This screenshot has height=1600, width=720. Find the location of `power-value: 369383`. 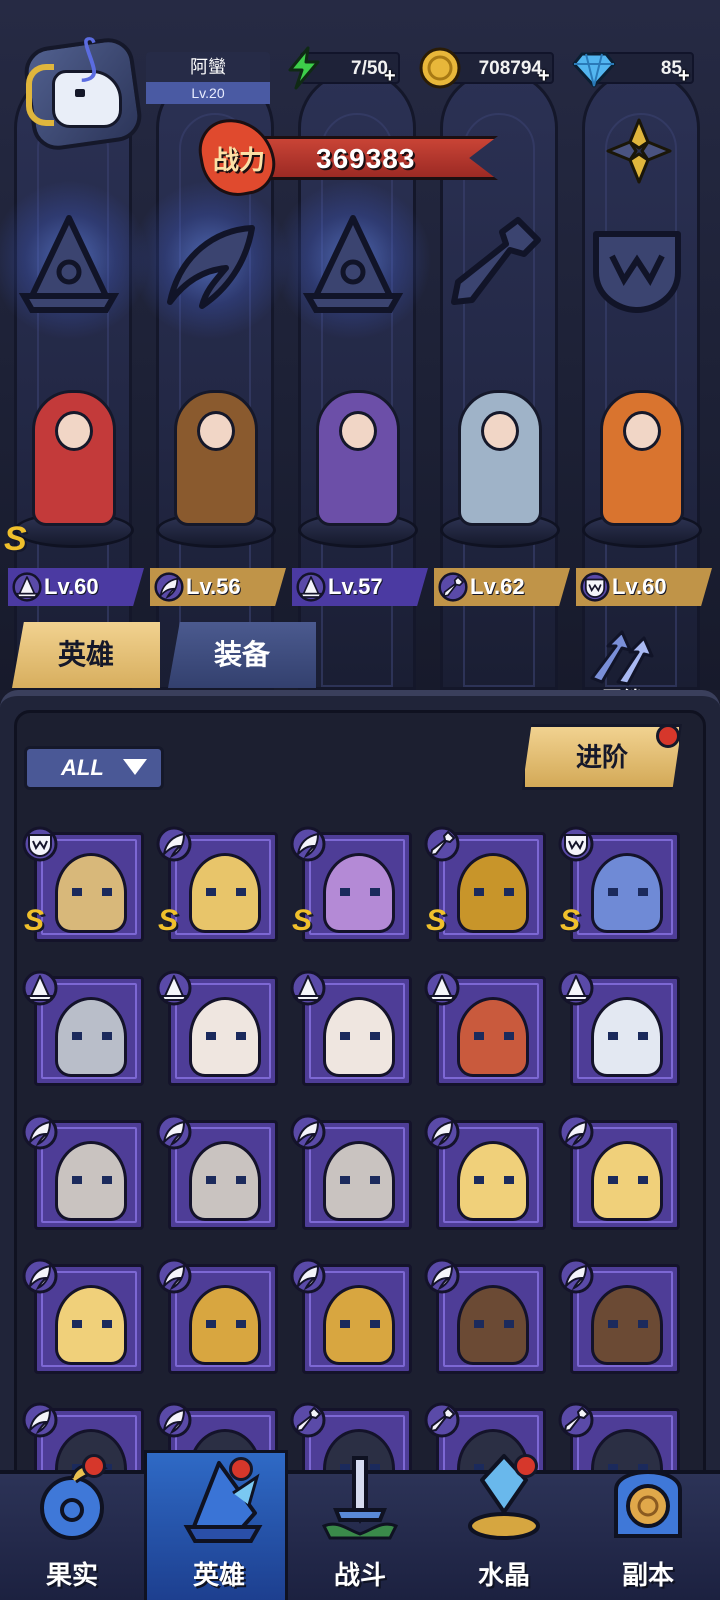

power-value: 369383 is located at coordinates (366, 158).